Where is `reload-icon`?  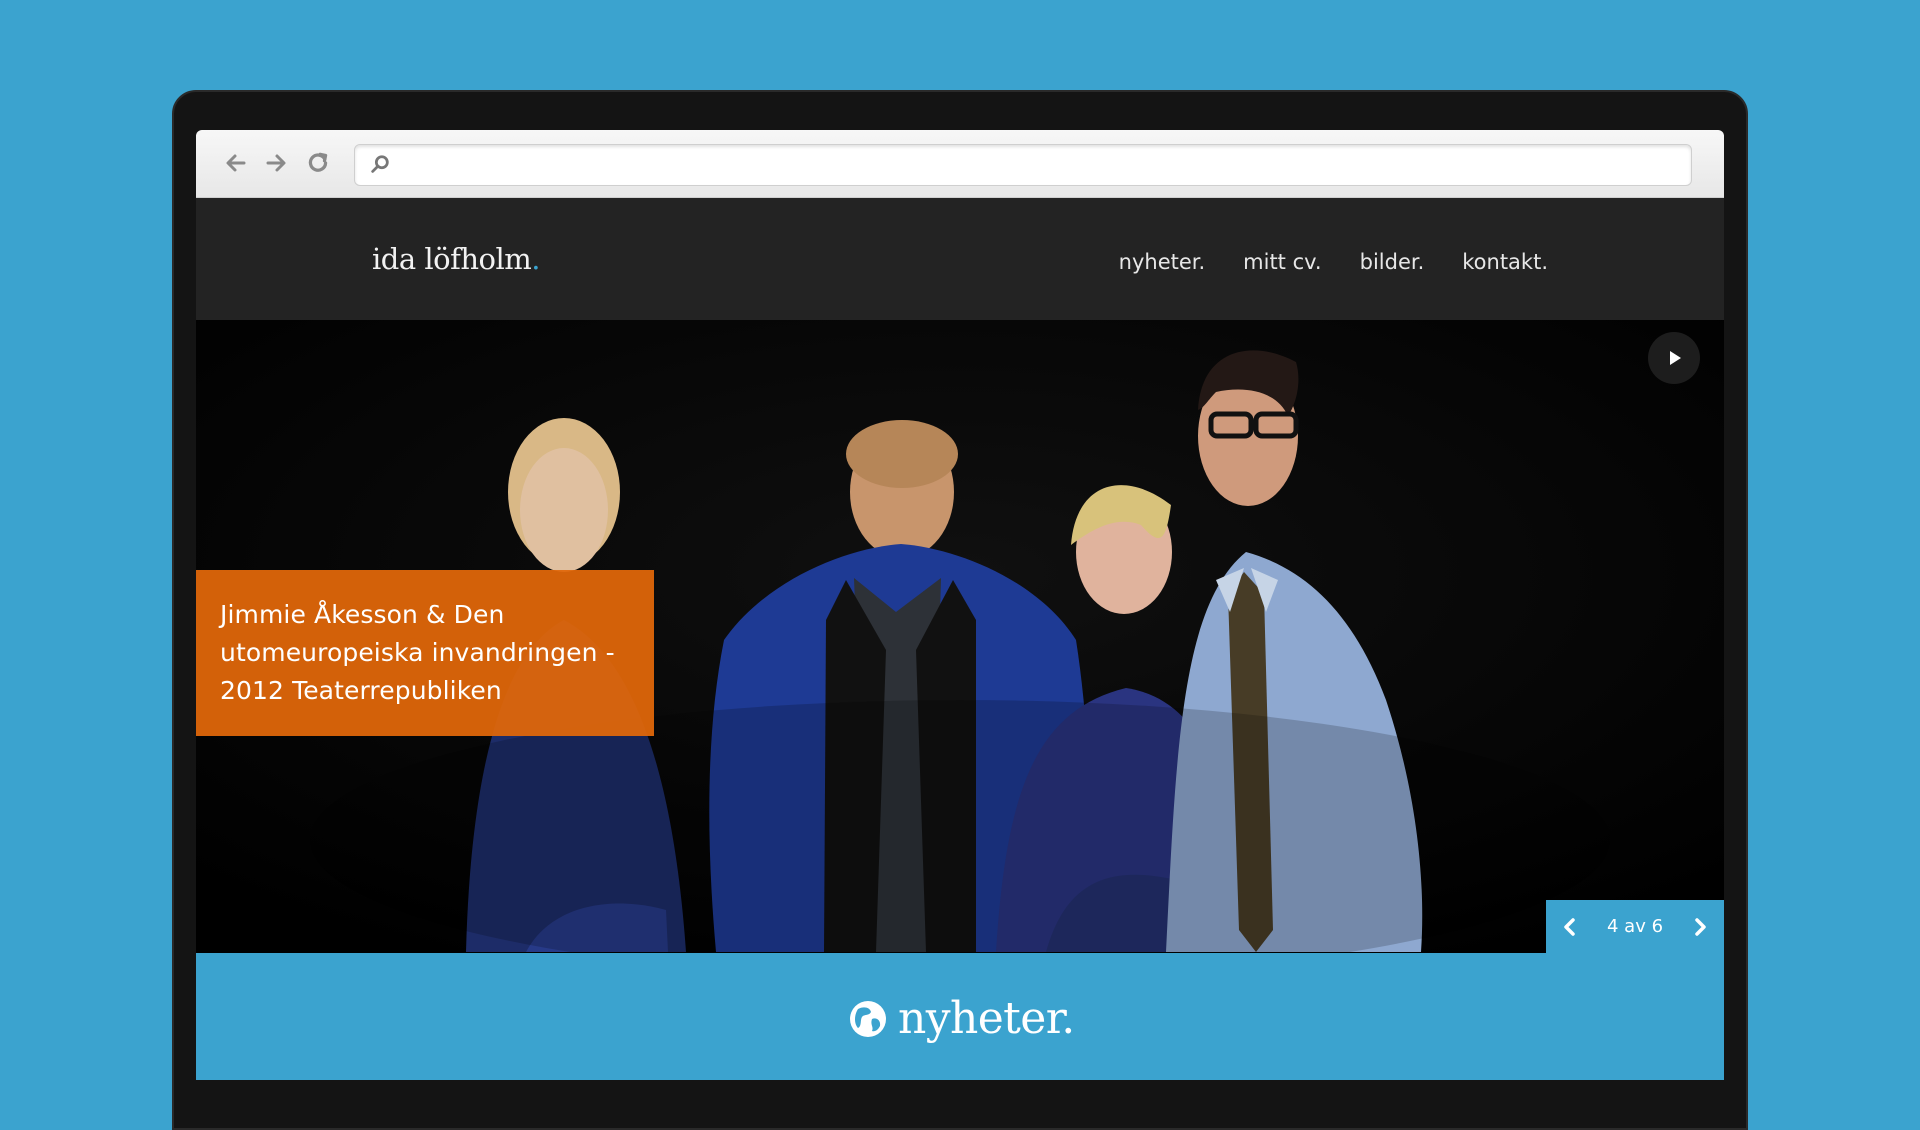 reload-icon is located at coordinates (318, 163).